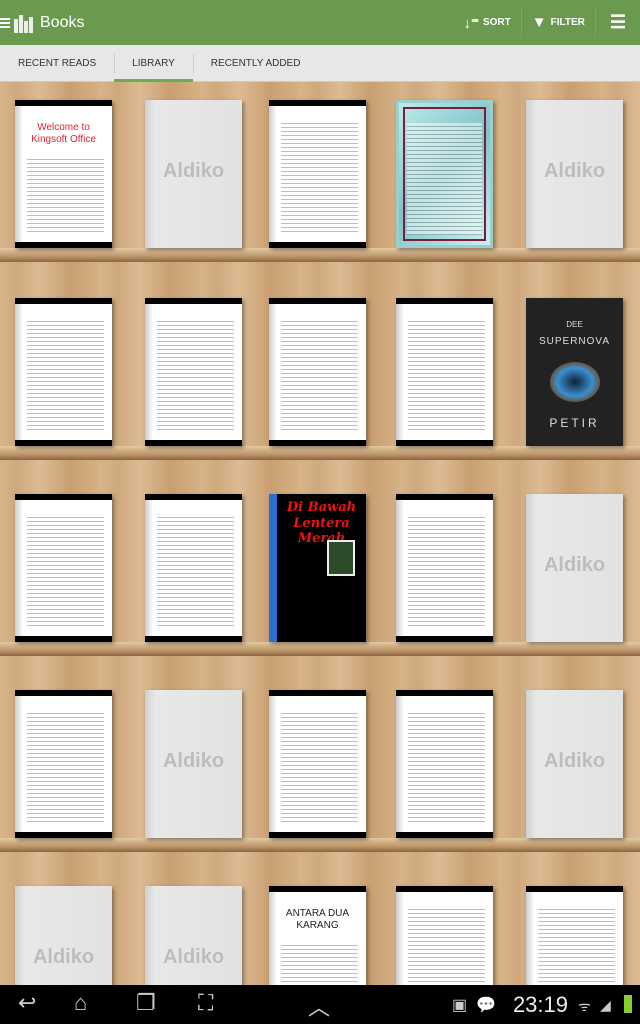  I want to click on drawer-menu-icon, so click(5, 22).